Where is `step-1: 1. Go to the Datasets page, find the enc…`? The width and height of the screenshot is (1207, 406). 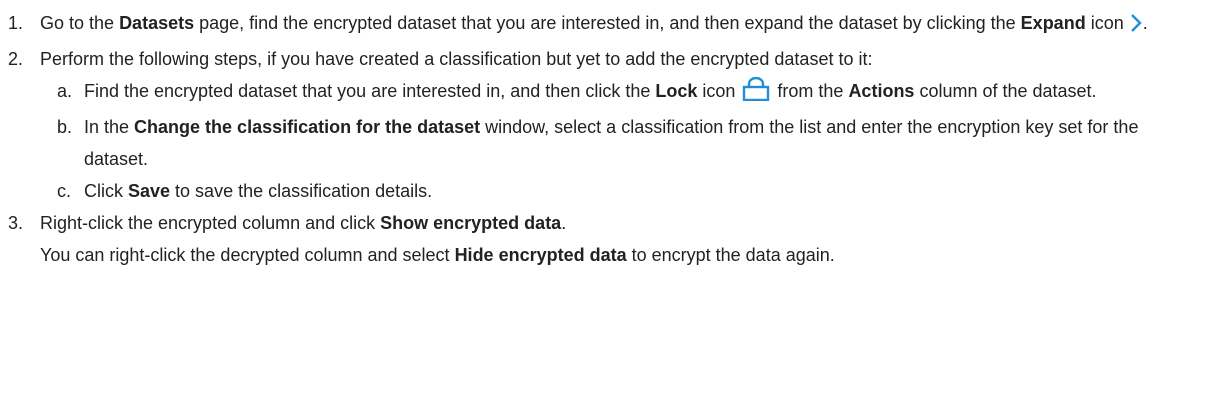
step-1: 1. Go to the Datasets page, find the enc… is located at coordinates (600, 25).